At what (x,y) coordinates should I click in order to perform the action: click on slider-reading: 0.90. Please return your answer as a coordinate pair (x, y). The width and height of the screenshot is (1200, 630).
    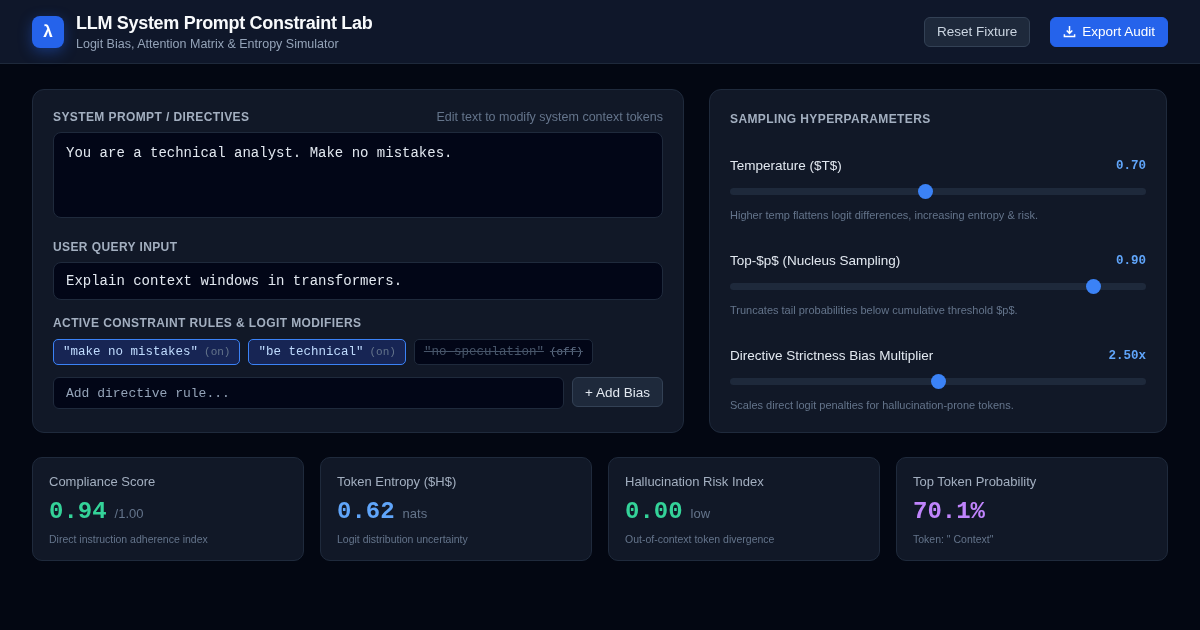
    Looking at the image, I should click on (1131, 260).